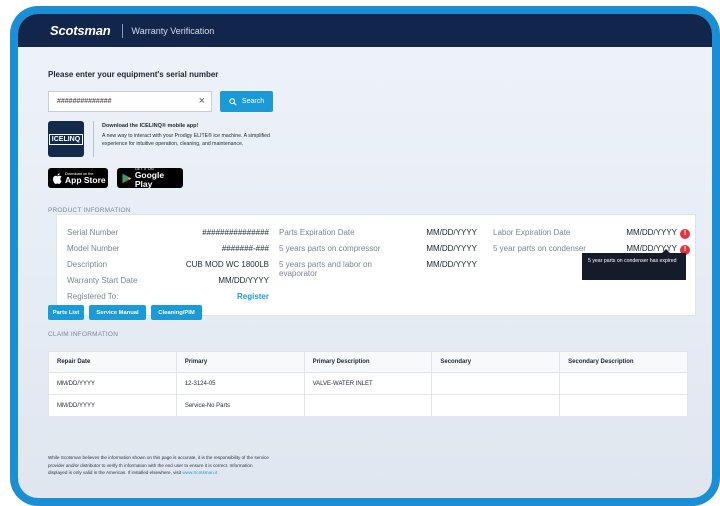 Image resolution: width=720 pixels, height=506 pixels. I want to click on google-play-label: Google Play, so click(149, 179).